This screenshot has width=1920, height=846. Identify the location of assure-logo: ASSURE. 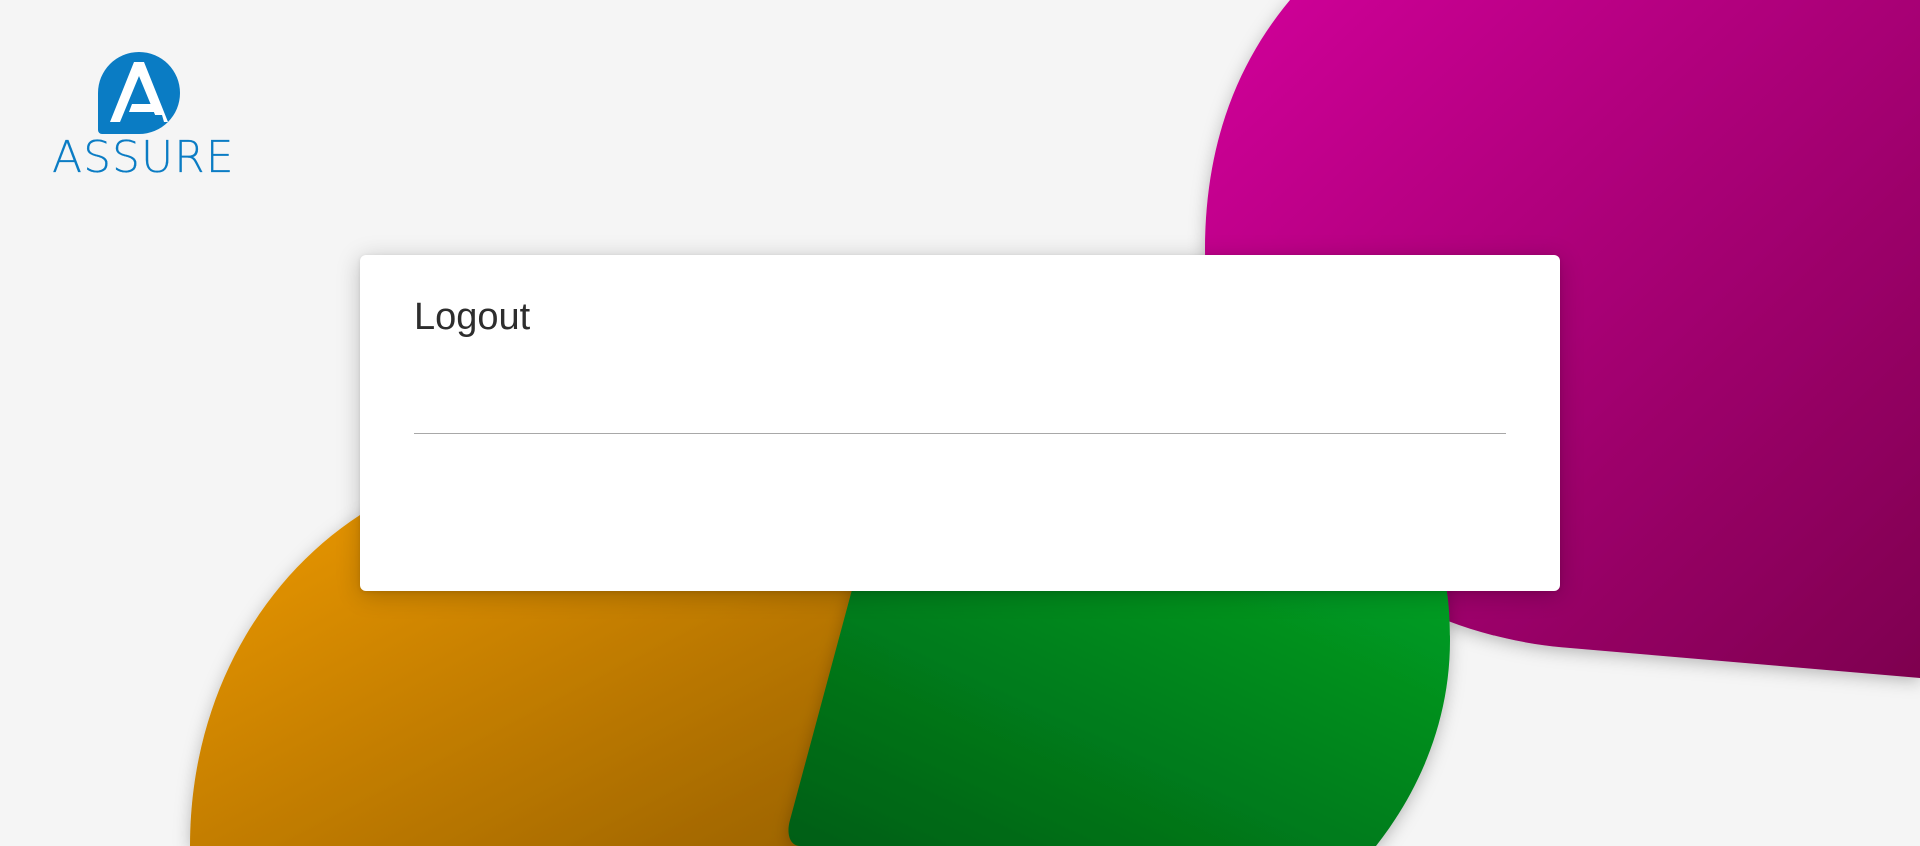
(143, 117).